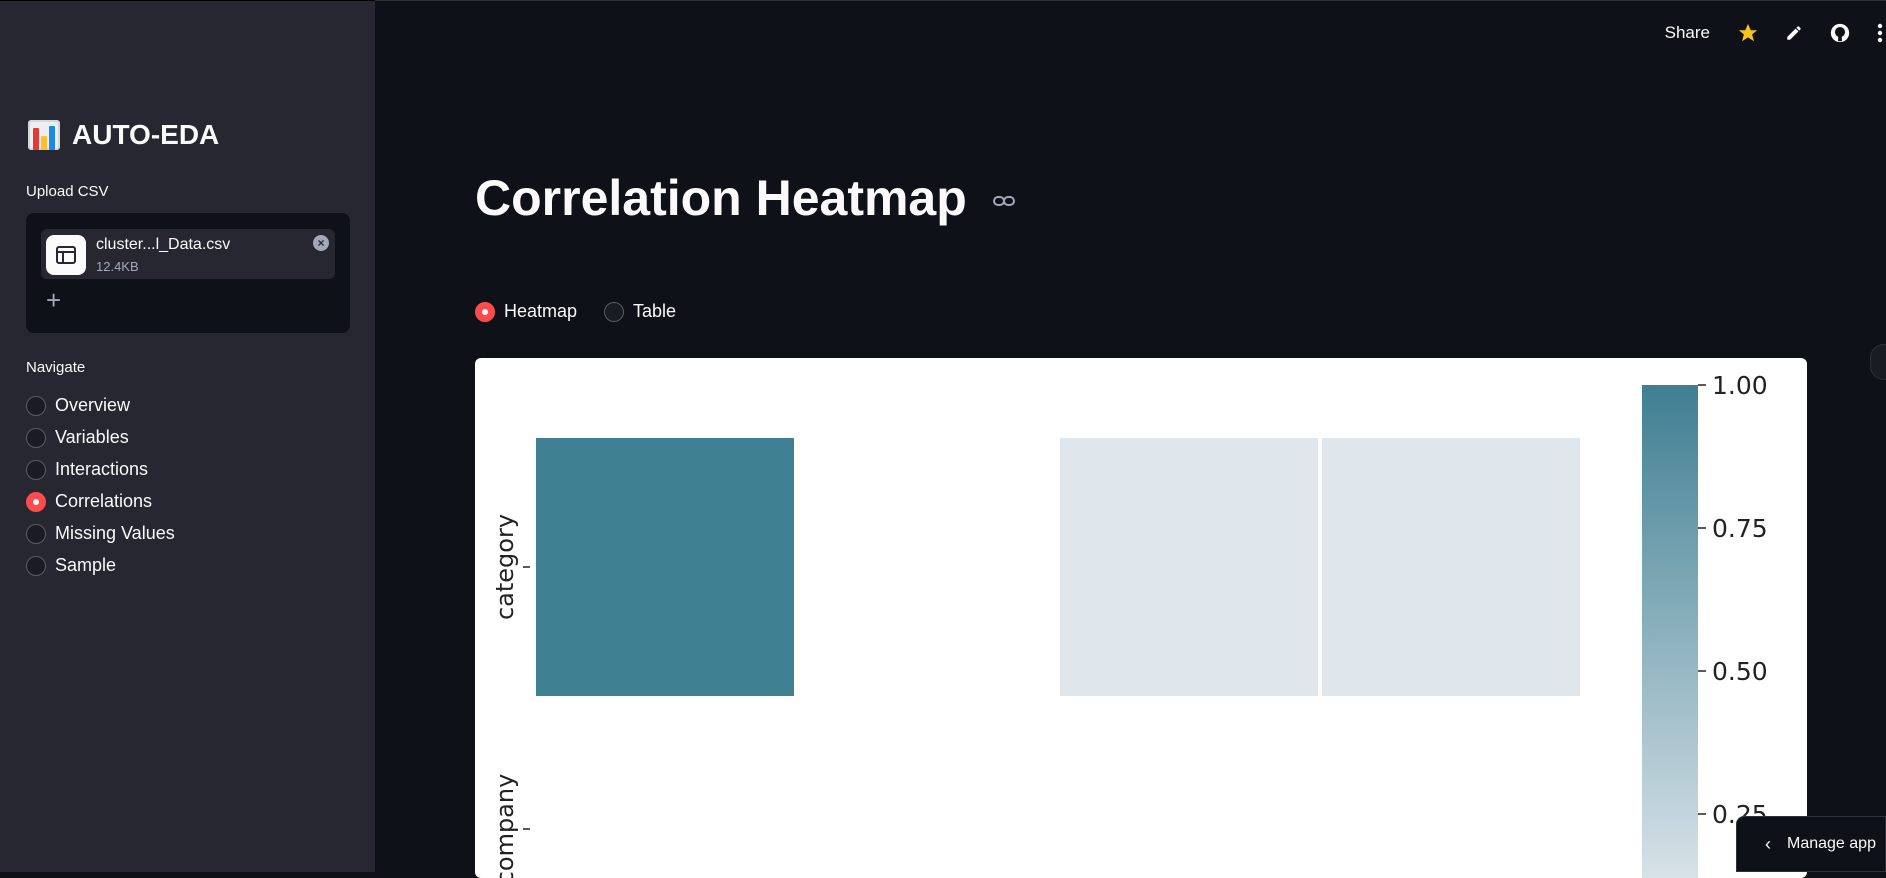 The image size is (1886, 878). What do you see at coordinates (1740, 671) in the screenshot?
I see `colorbar-tick-label: 0.50` at bounding box center [1740, 671].